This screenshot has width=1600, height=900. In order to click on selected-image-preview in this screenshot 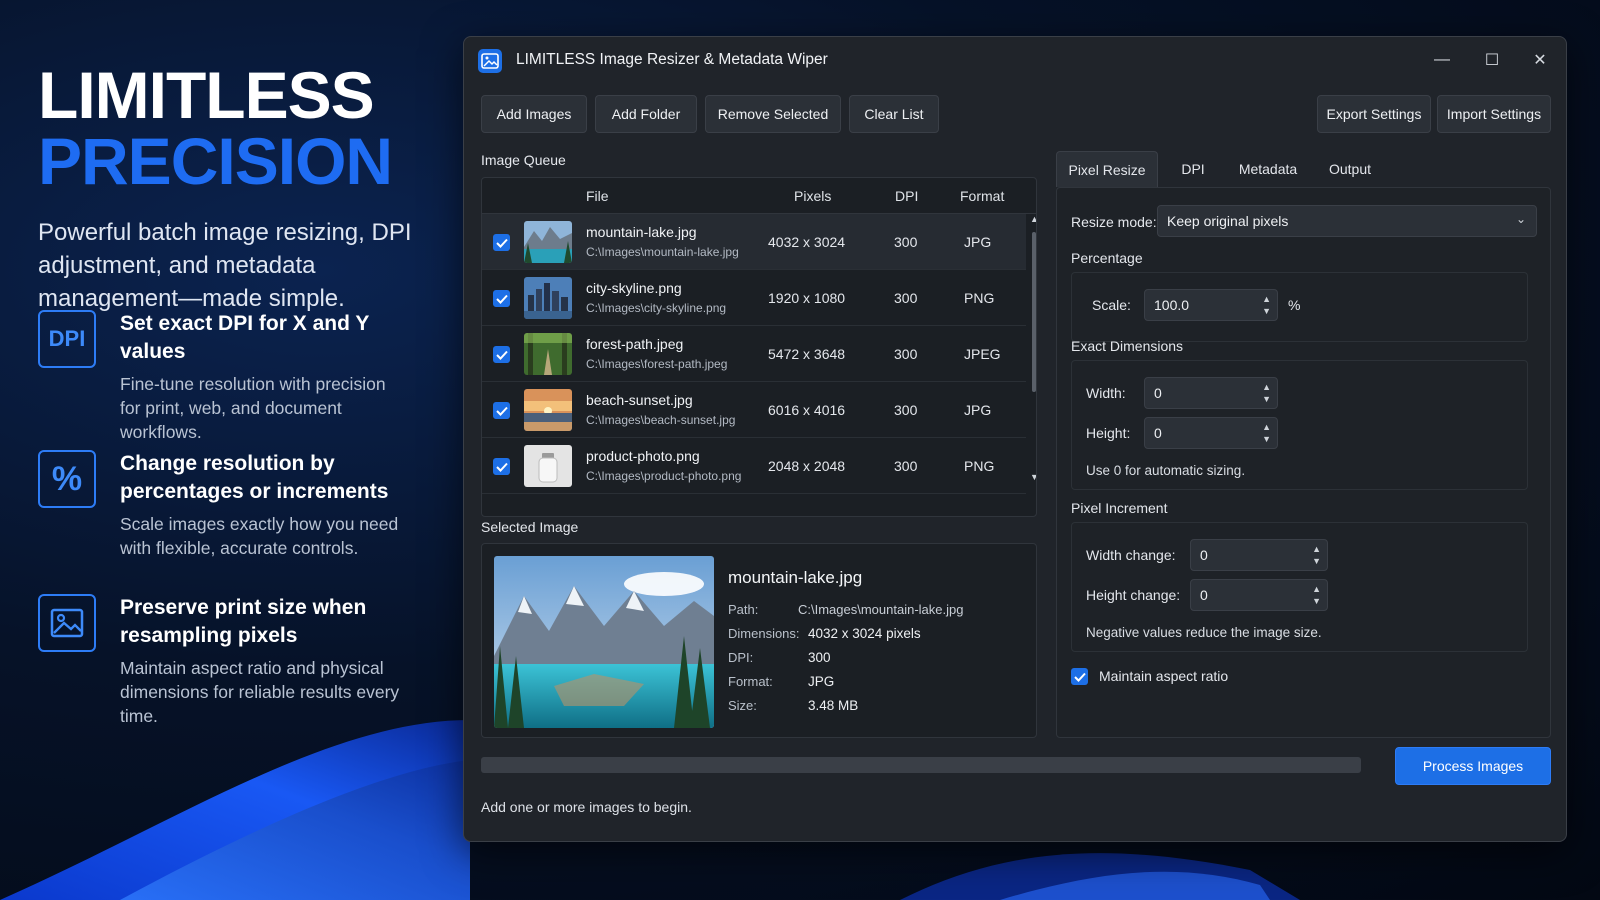, I will do `click(604, 642)`.